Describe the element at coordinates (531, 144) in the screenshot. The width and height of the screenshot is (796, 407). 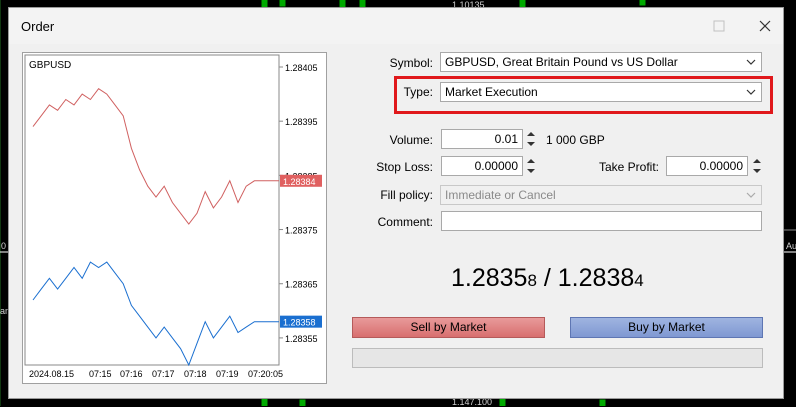
I see `volume-down-icon` at that location.